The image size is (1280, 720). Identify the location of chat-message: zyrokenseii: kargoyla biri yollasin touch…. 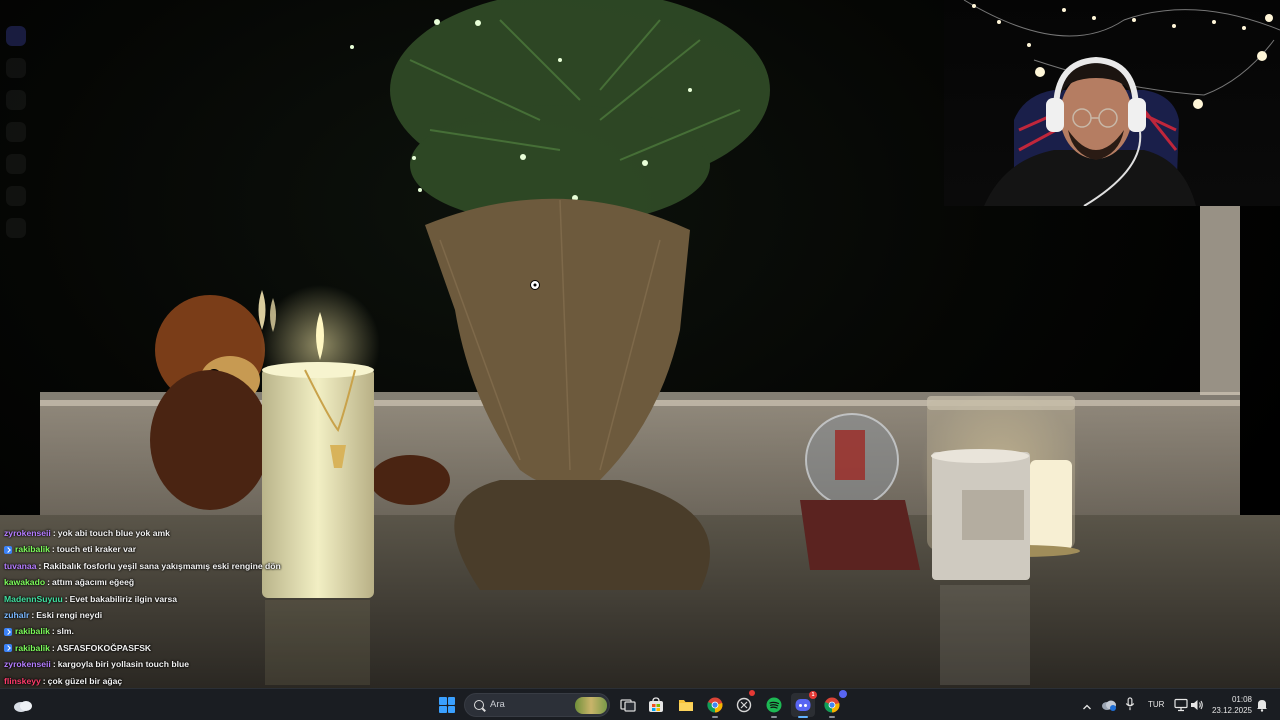
(164, 664).